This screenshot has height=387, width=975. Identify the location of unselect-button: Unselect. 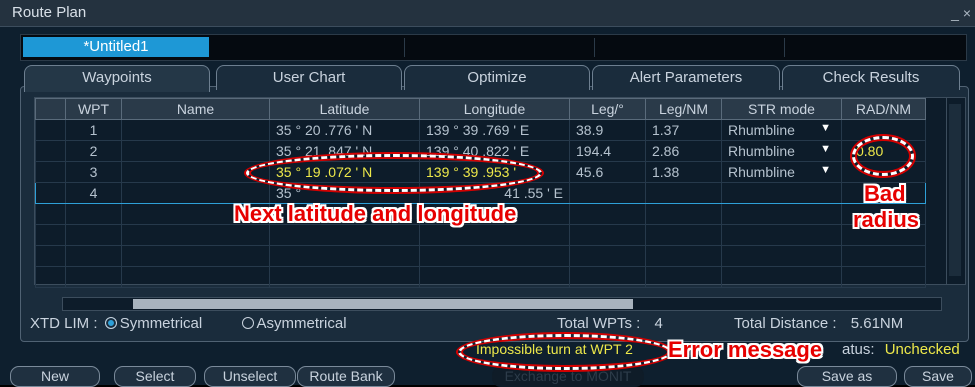
(250, 376).